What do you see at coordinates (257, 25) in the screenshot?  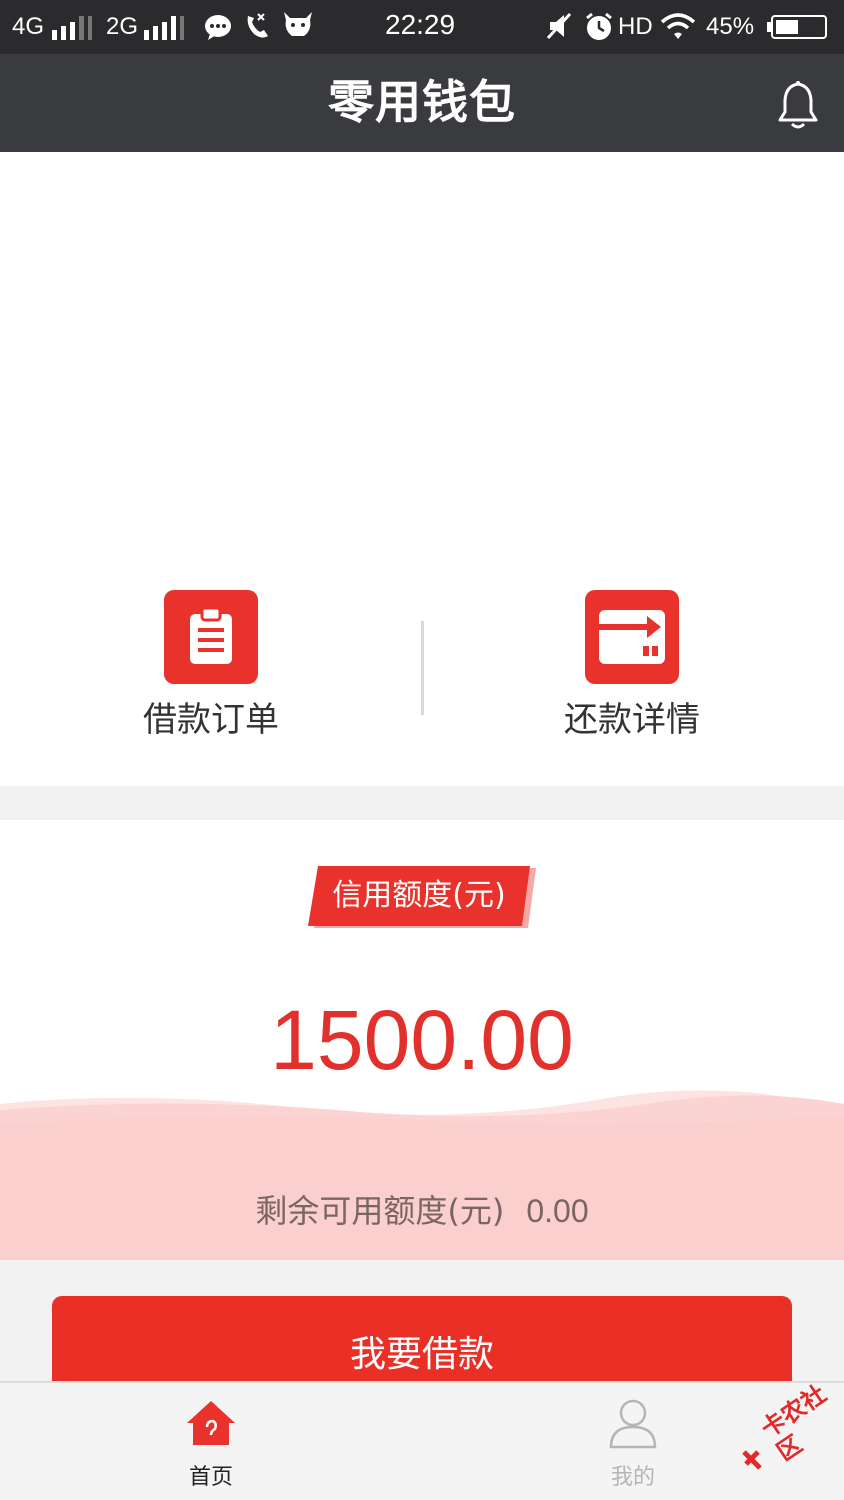 I see `missed-call-icon` at bounding box center [257, 25].